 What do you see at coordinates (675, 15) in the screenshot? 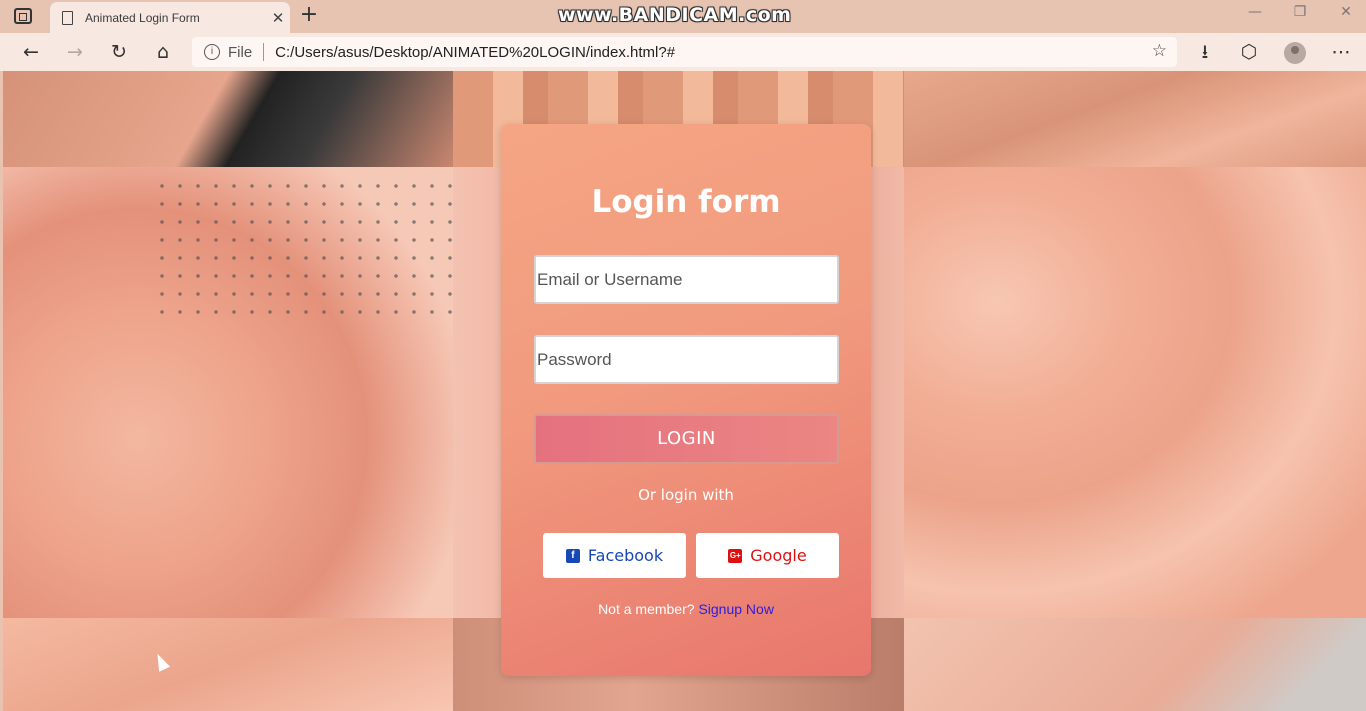
I see `recording-watermark: www.BANDICAM.com` at bounding box center [675, 15].